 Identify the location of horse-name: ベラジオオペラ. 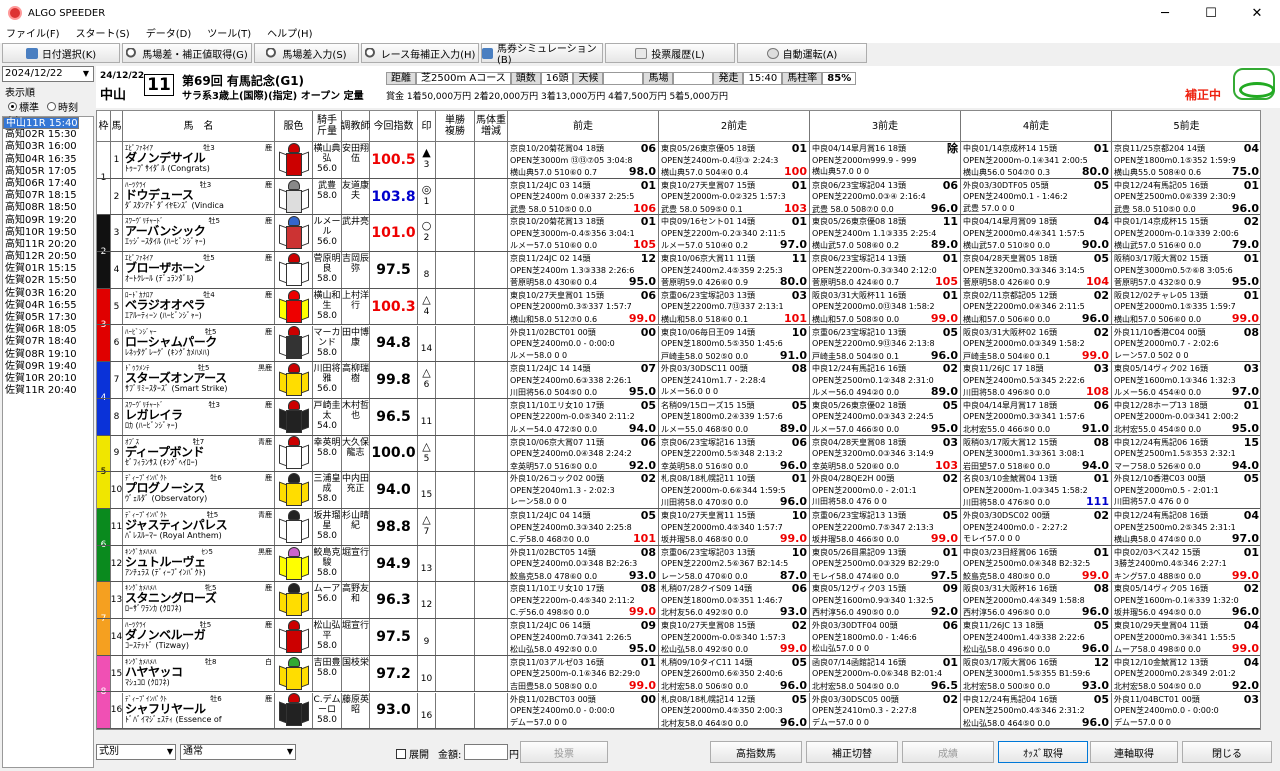
(198, 305).